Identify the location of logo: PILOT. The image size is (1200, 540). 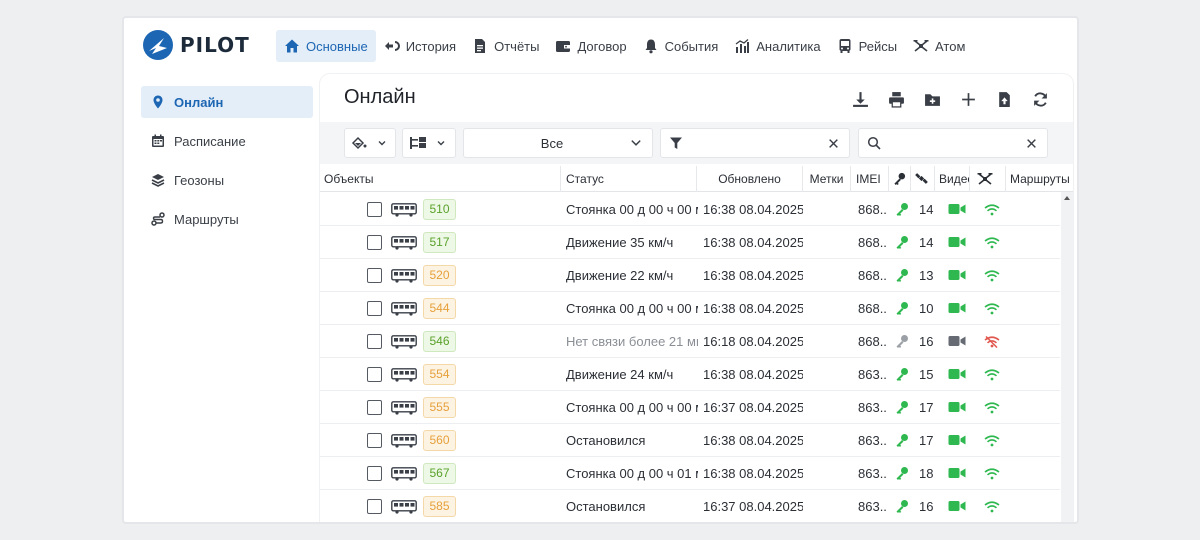
(196, 45).